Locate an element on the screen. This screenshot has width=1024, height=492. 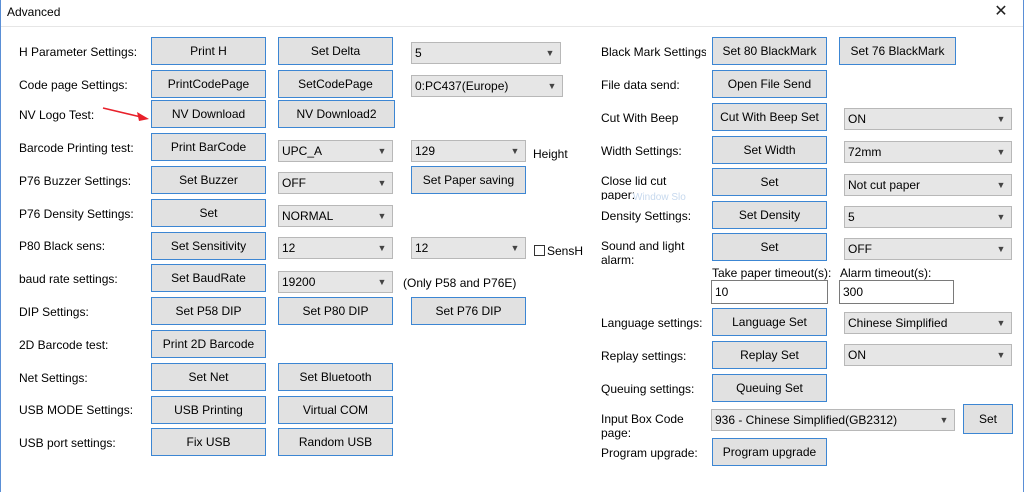
set-input-box-code-page-button: Set is located at coordinates (988, 419).